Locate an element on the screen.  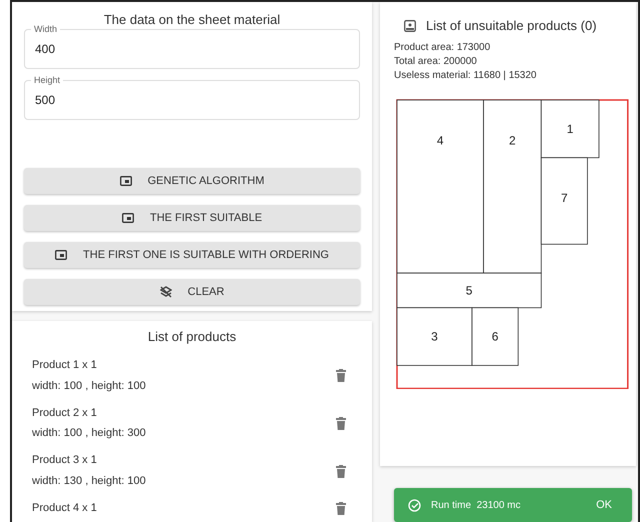
product-number: 4 is located at coordinates (440, 140).